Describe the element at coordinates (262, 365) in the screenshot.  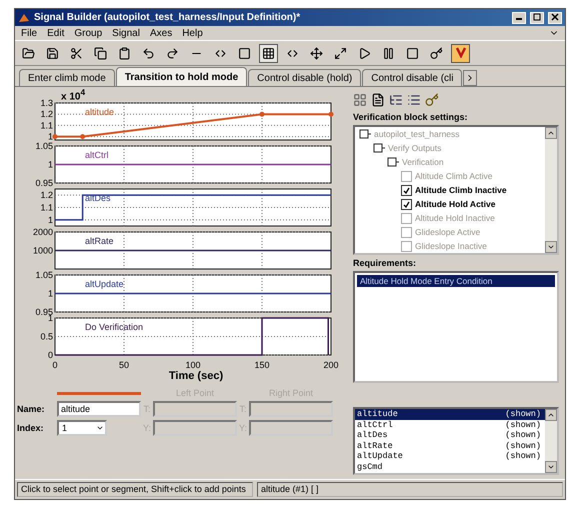
I see `x-tick-label: 150` at that location.